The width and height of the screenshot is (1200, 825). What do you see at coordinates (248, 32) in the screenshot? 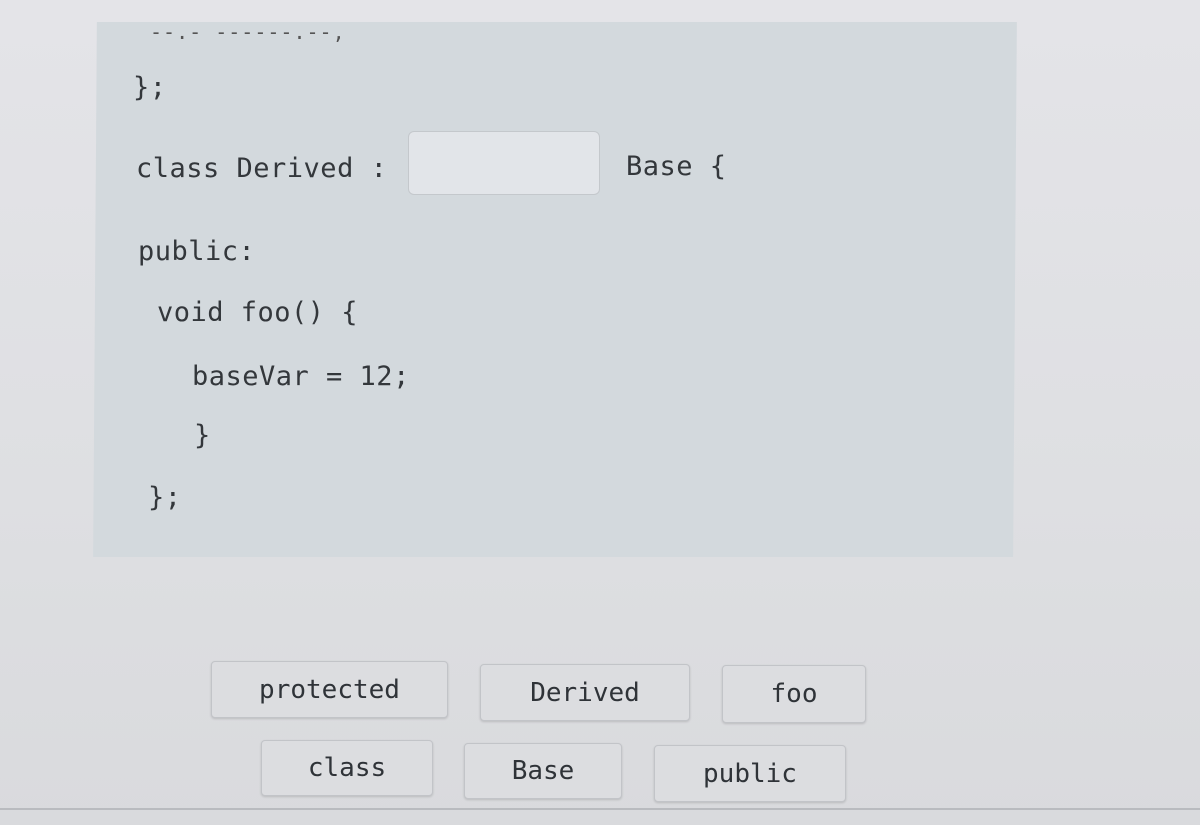
I see `cut-off-code-line: --.- ------.--,` at bounding box center [248, 32].